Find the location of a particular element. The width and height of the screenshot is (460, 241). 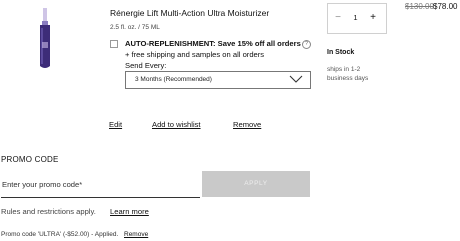

edit-link: Edit is located at coordinates (115, 124).